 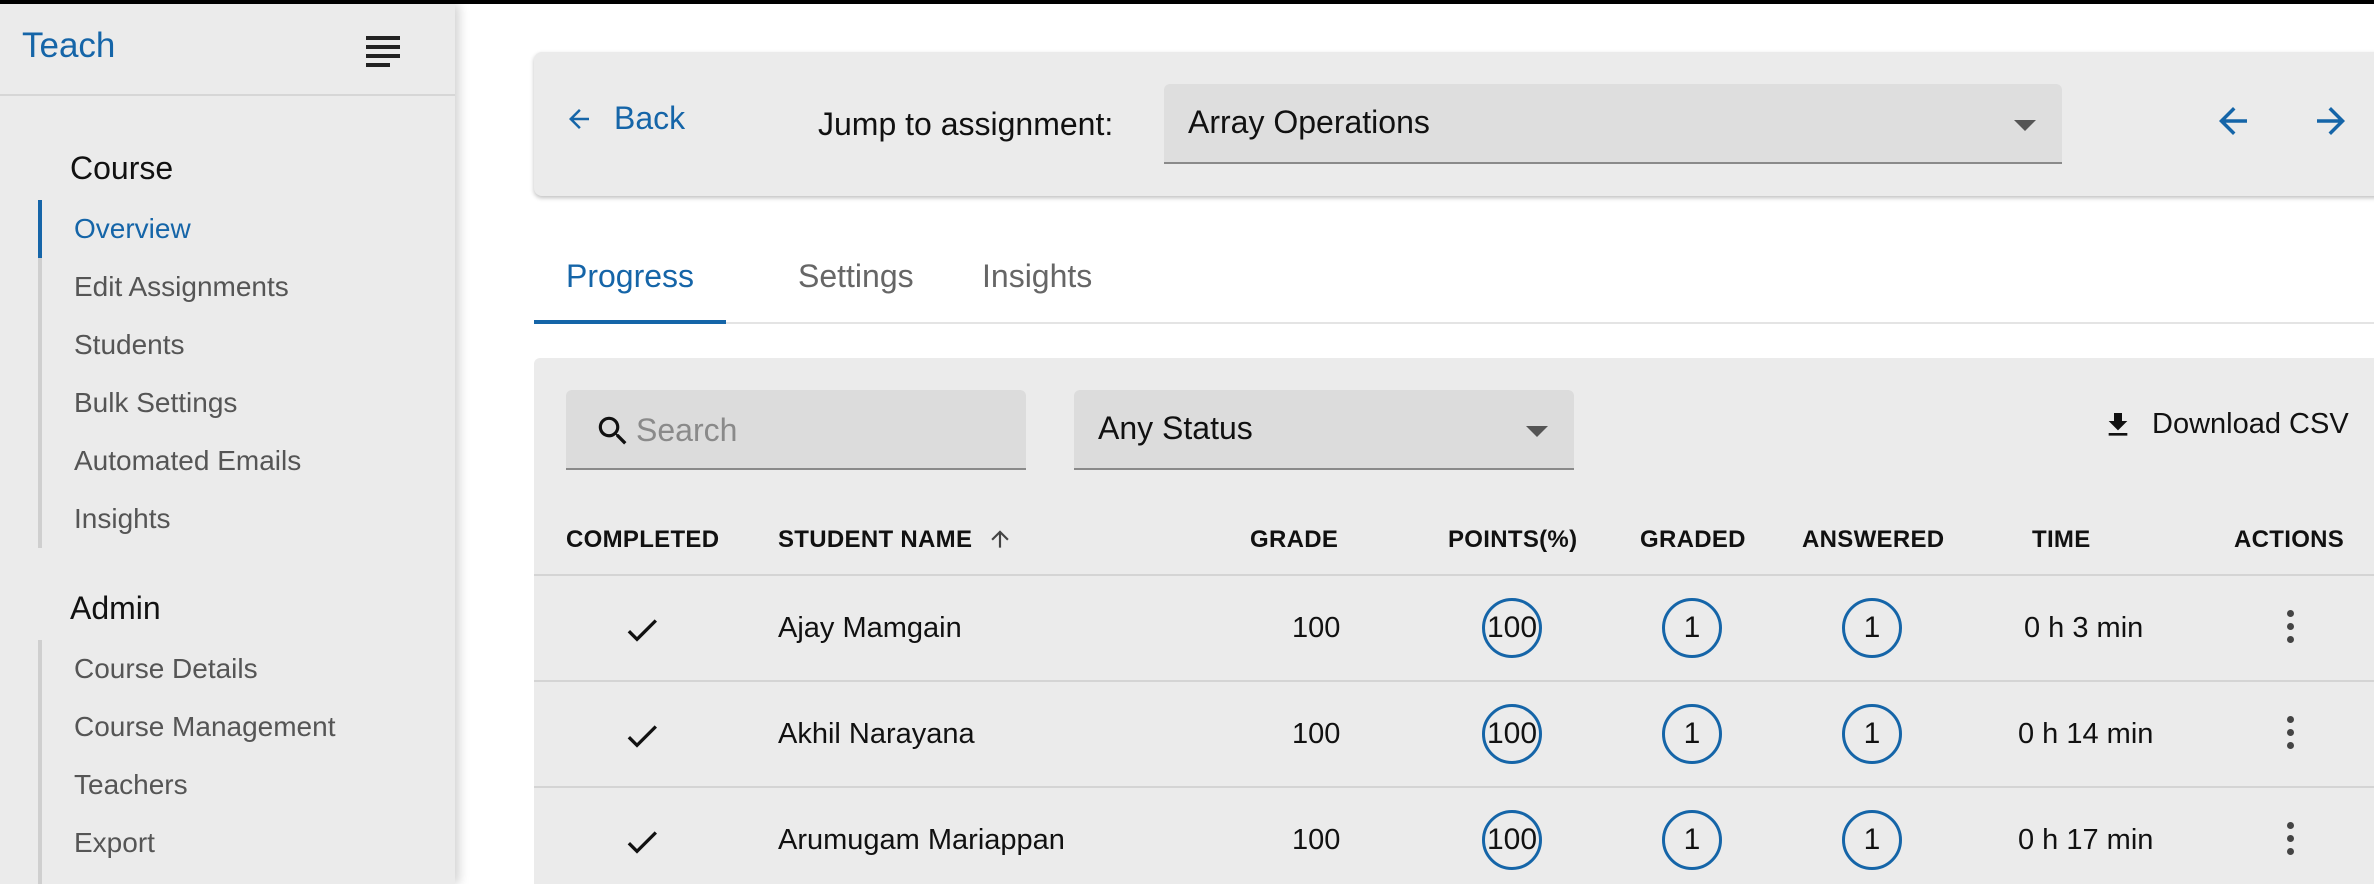 What do you see at coordinates (2250, 424) in the screenshot?
I see `download-csv-label: Download CSV` at bounding box center [2250, 424].